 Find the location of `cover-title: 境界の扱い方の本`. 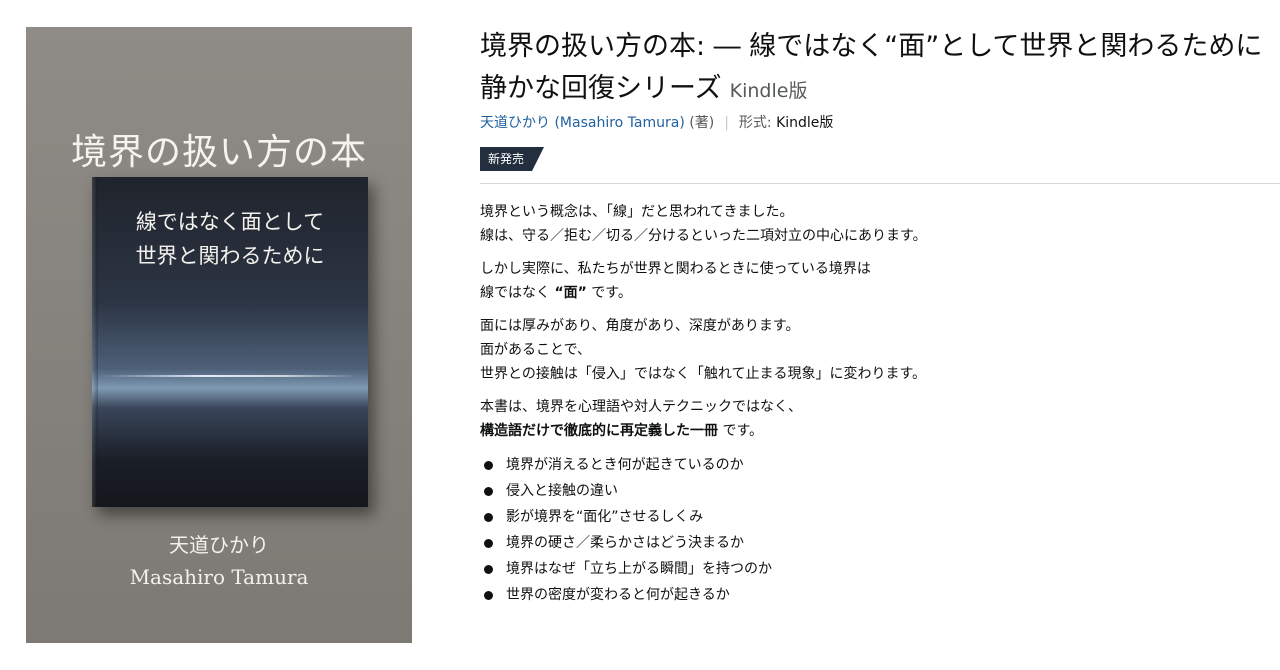

cover-title: 境界の扱い方の本 is located at coordinates (218, 152).